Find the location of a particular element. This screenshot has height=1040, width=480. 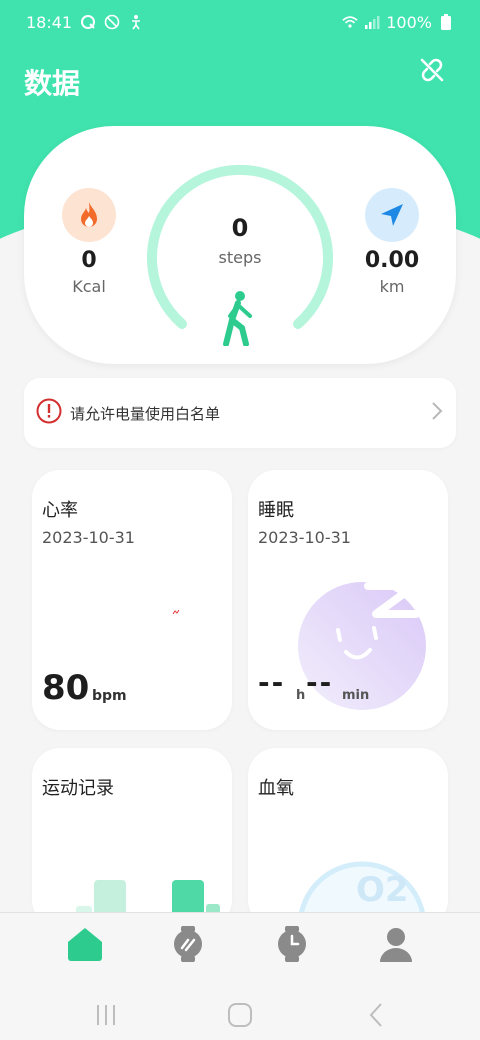

page-title: 数据 is located at coordinates (52, 83).